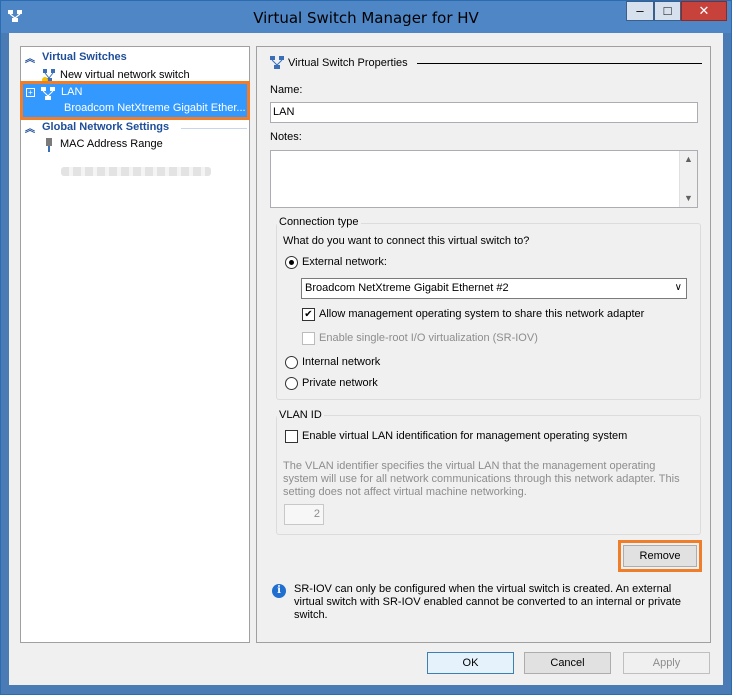  I want to click on adapter-selected-value: Broadcom NetXtreme Gigabit Ethernet #2, so click(407, 288).